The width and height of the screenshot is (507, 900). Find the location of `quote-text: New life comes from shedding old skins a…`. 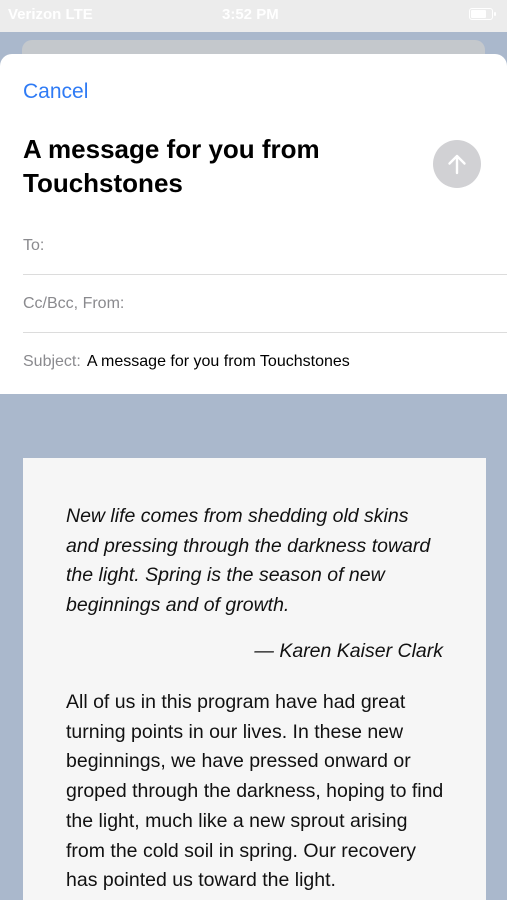

quote-text: New life comes from shedding old skins a… is located at coordinates (248, 561).